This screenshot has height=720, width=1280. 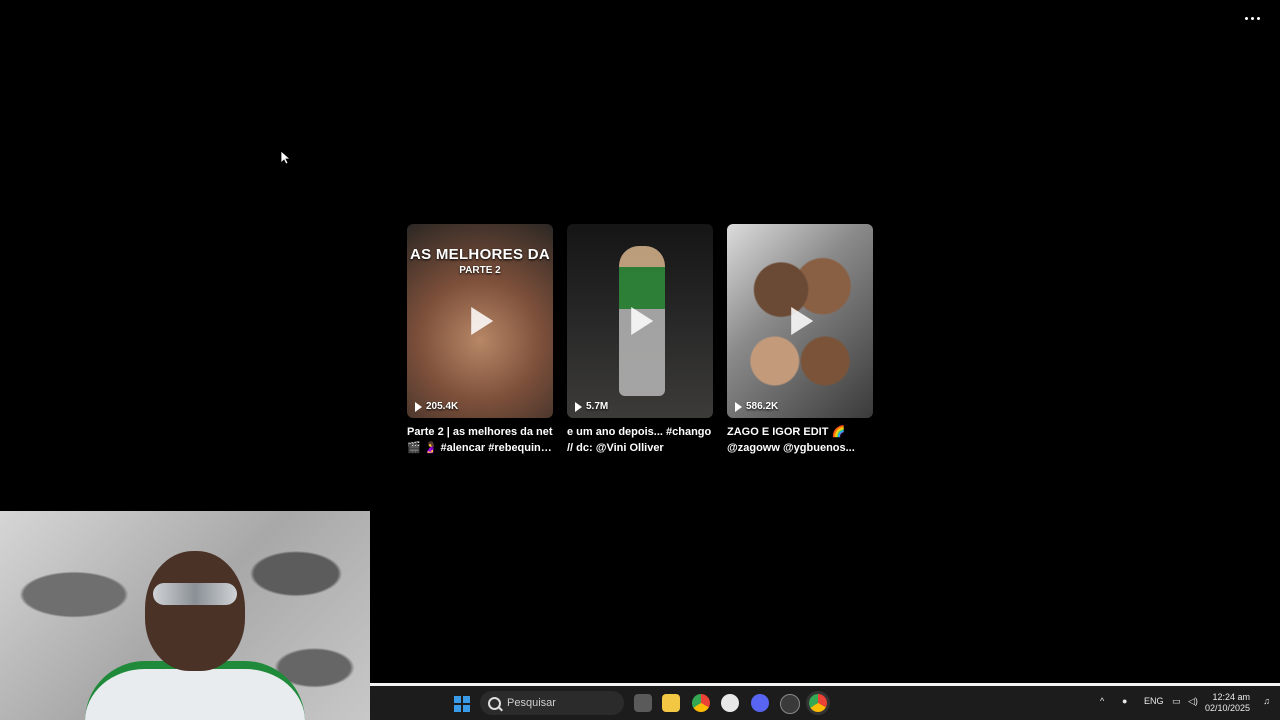 I want to click on thumbnail-overlay-text: AS MELHORES DA PARTE 2, so click(x=480, y=261).